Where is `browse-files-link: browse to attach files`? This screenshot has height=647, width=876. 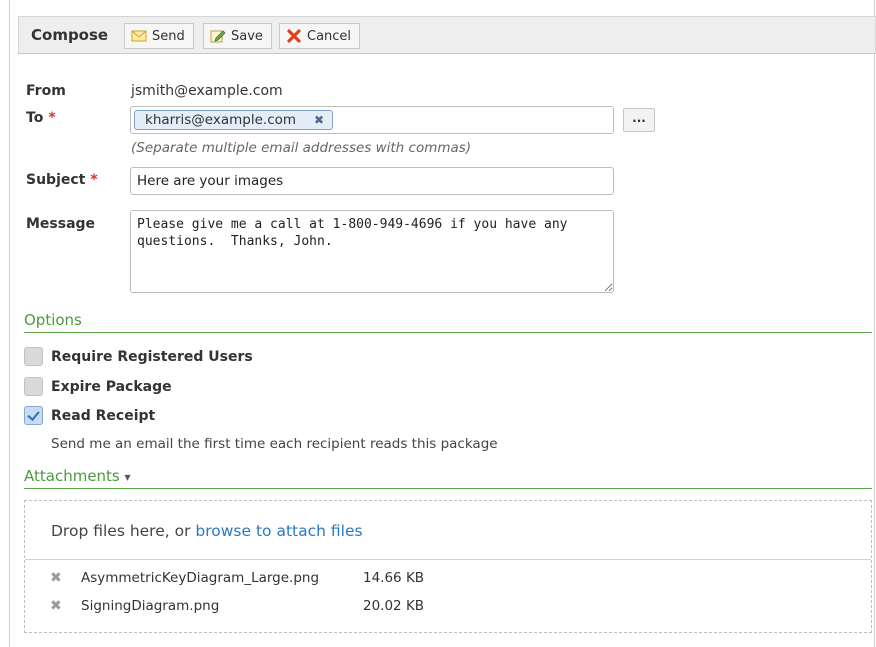 browse-files-link: browse to attach files is located at coordinates (278, 531).